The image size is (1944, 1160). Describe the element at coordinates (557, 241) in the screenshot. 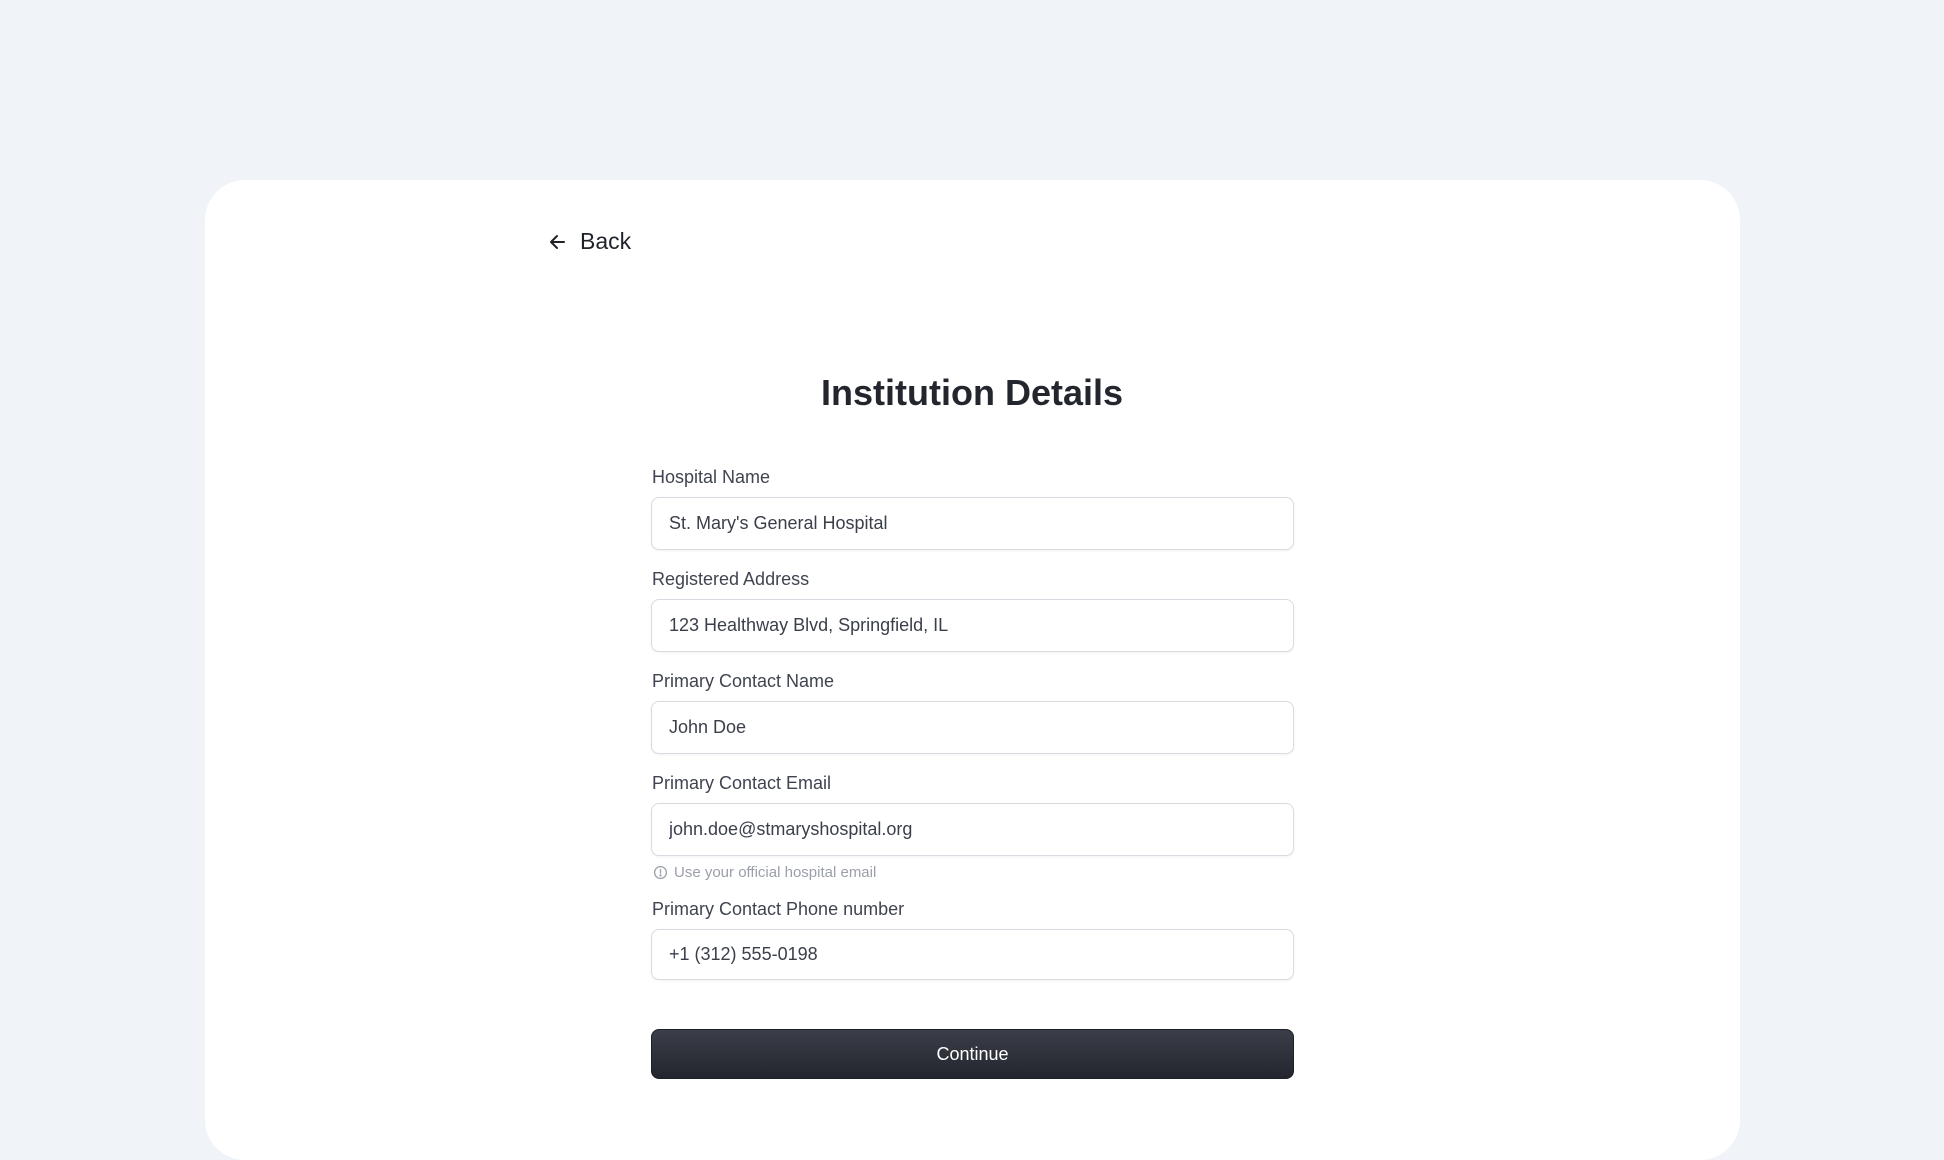

I see `arrow-left-icon` at that location.